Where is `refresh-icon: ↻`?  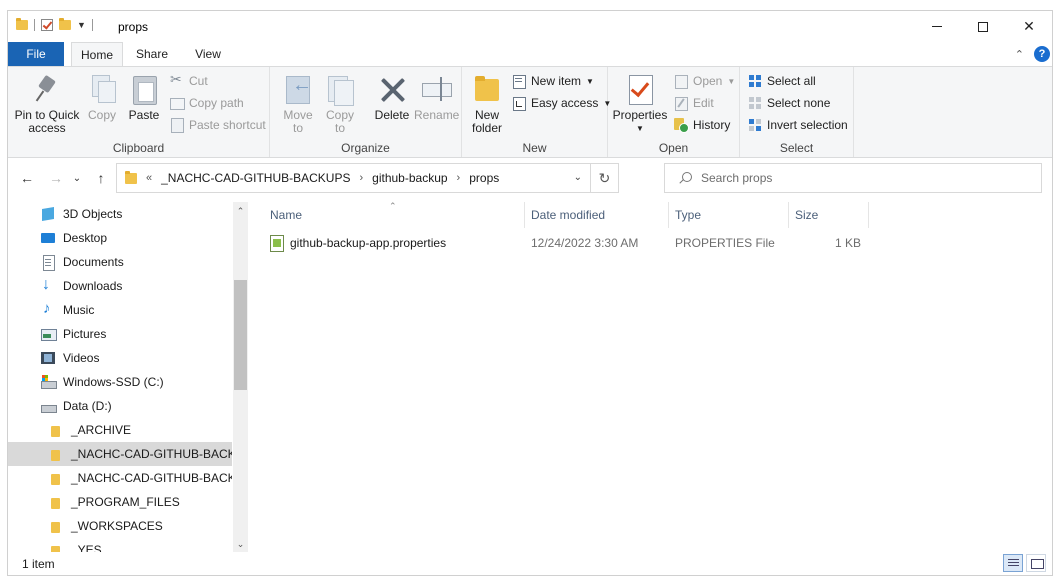 refresh-icon: ↻ is located at coordinates (604, 177).